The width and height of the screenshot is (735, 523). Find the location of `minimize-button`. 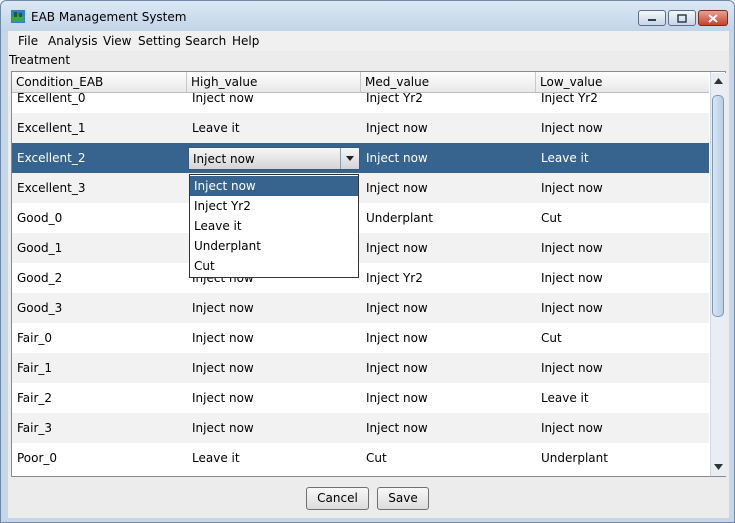

minimize-button is located at coordinates (652, 18).